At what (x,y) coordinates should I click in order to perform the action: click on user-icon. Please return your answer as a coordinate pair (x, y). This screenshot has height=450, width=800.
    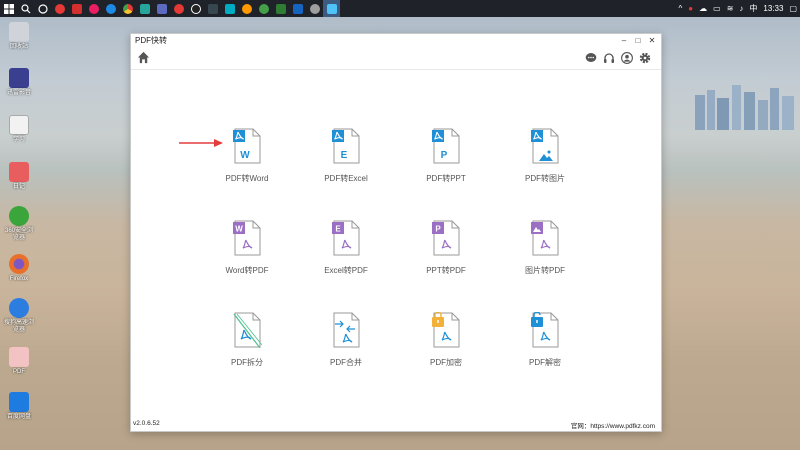
    Looking at the image, I should click on (626, 57).